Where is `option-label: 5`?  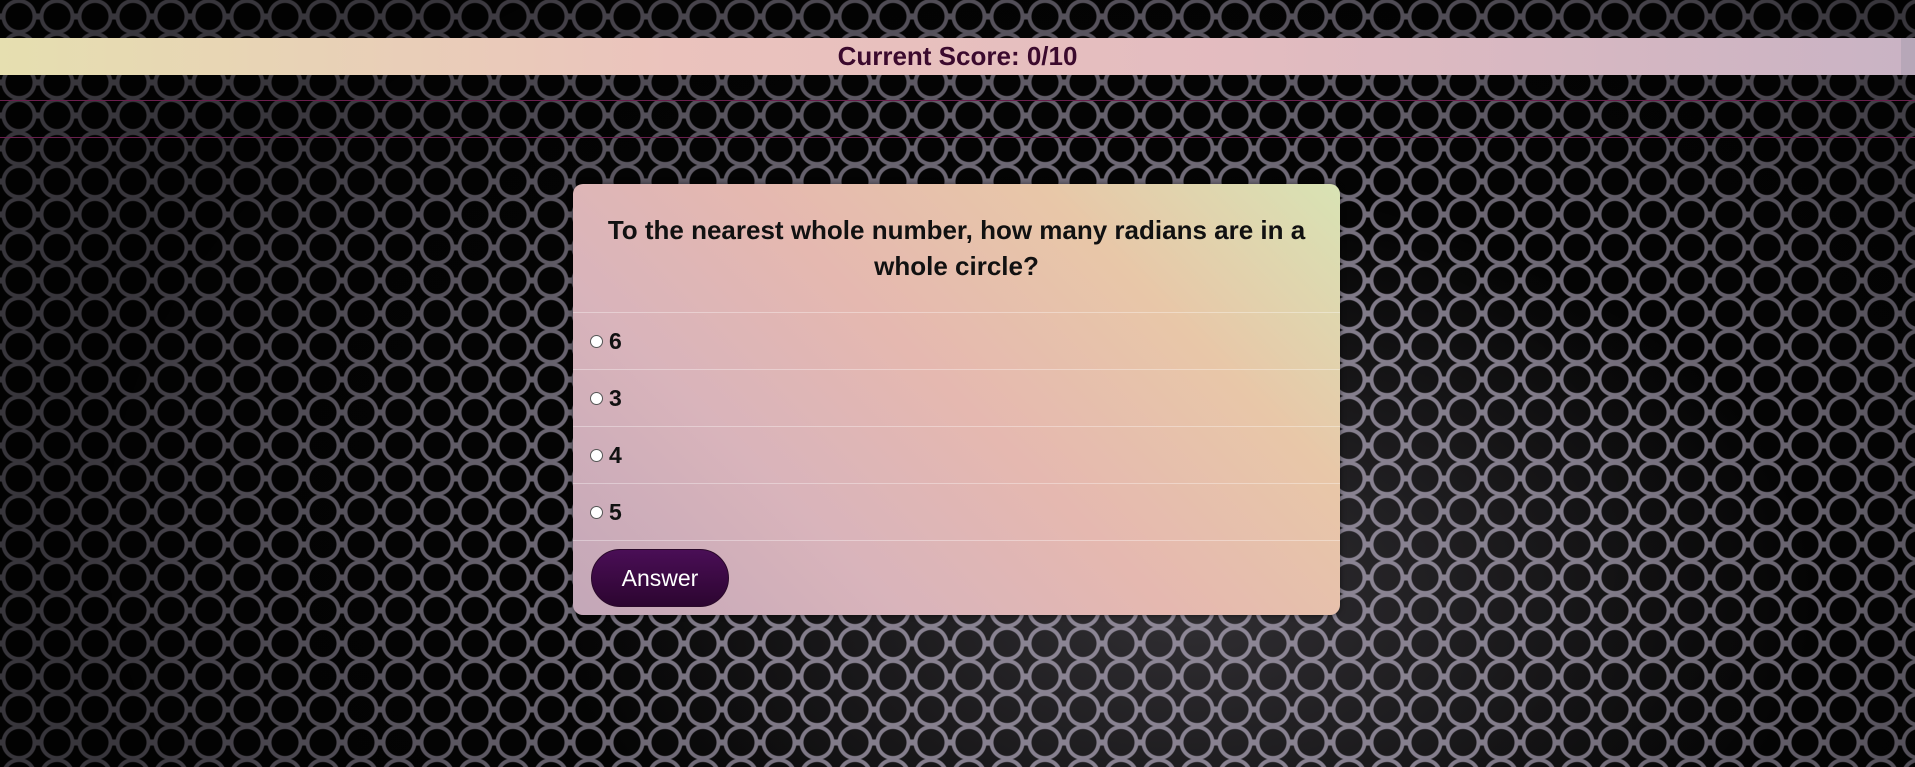 option-label: 5 is located at coordinates (615, 511).